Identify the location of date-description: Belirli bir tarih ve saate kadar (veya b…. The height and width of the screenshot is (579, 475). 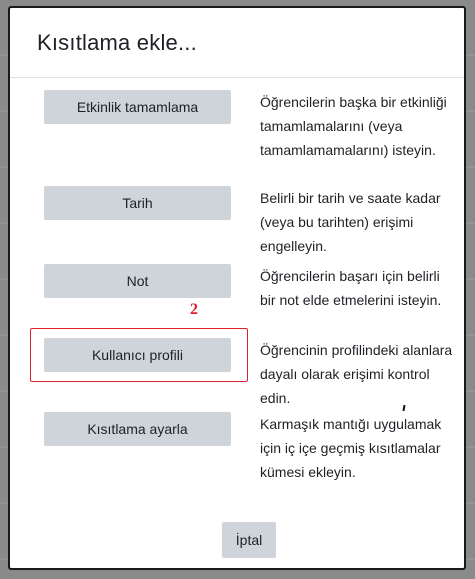
(350, 222).